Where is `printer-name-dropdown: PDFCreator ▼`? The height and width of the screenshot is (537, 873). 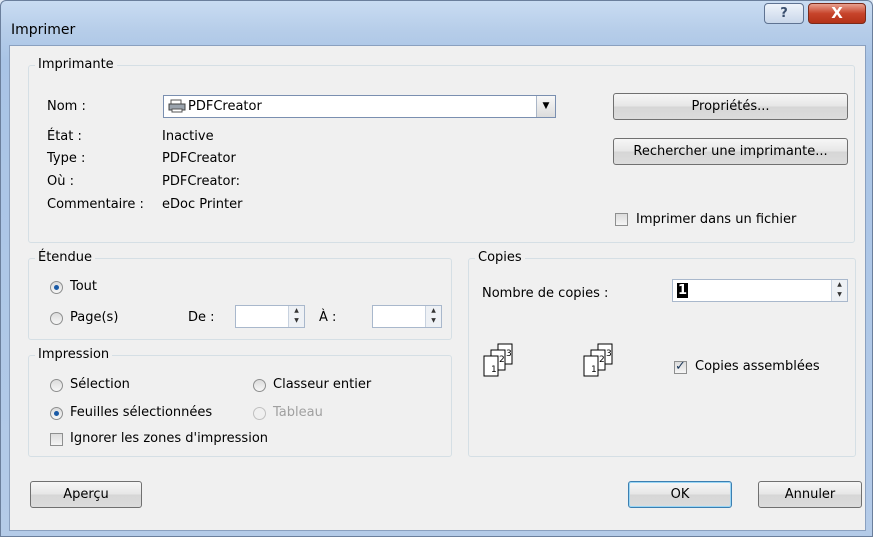 printer-name-dropdown: PDFCreator ▼ is located at coordinates (359, 106).